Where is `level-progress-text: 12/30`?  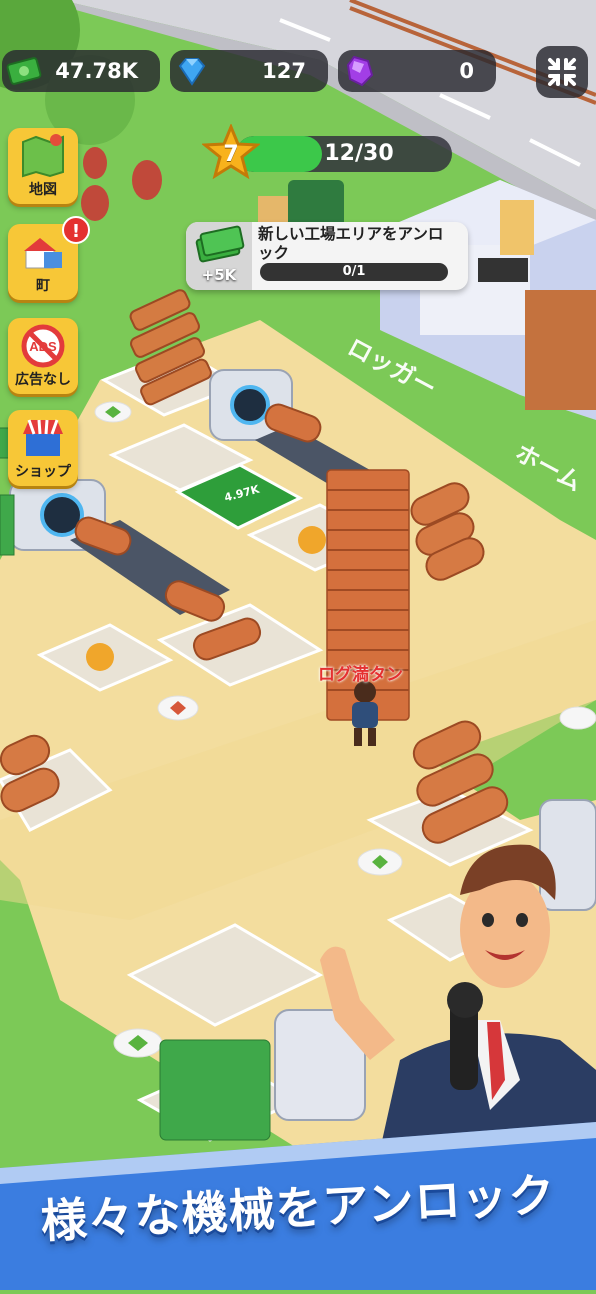 level-progress-text: 12/30 is located at coordinates (359, 153).